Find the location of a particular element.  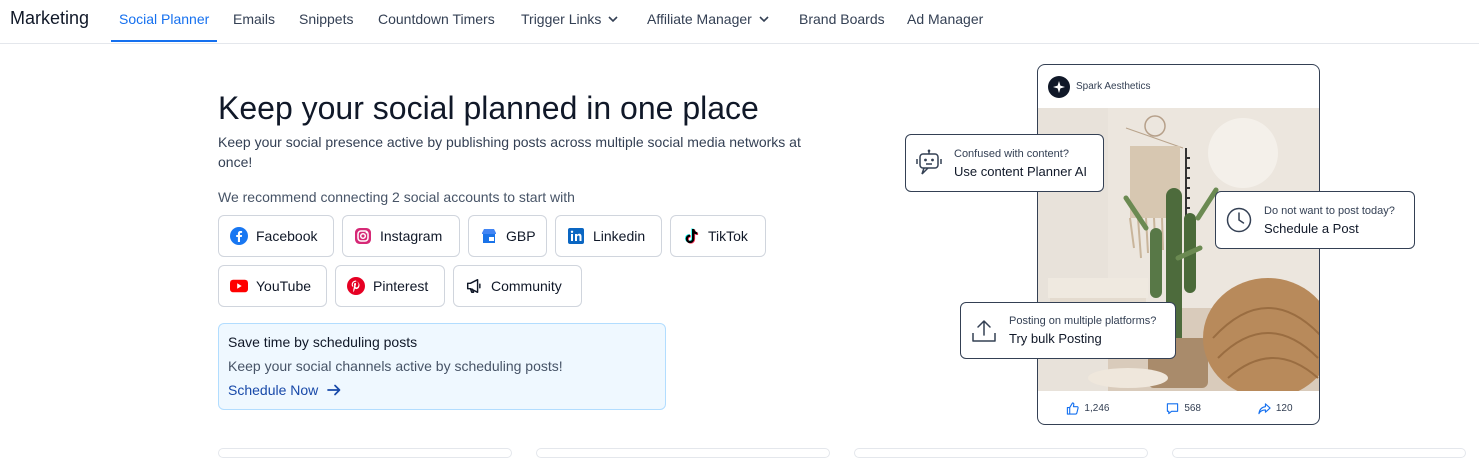

facebook-icon is located at coordinates (239, 236).